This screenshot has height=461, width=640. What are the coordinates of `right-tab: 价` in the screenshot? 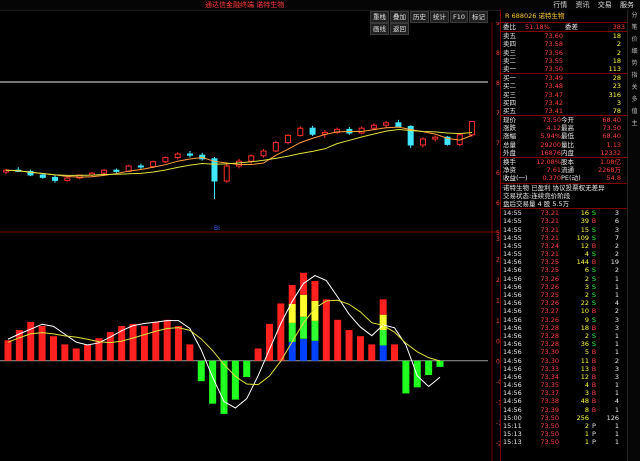 It's located at (634, 40).